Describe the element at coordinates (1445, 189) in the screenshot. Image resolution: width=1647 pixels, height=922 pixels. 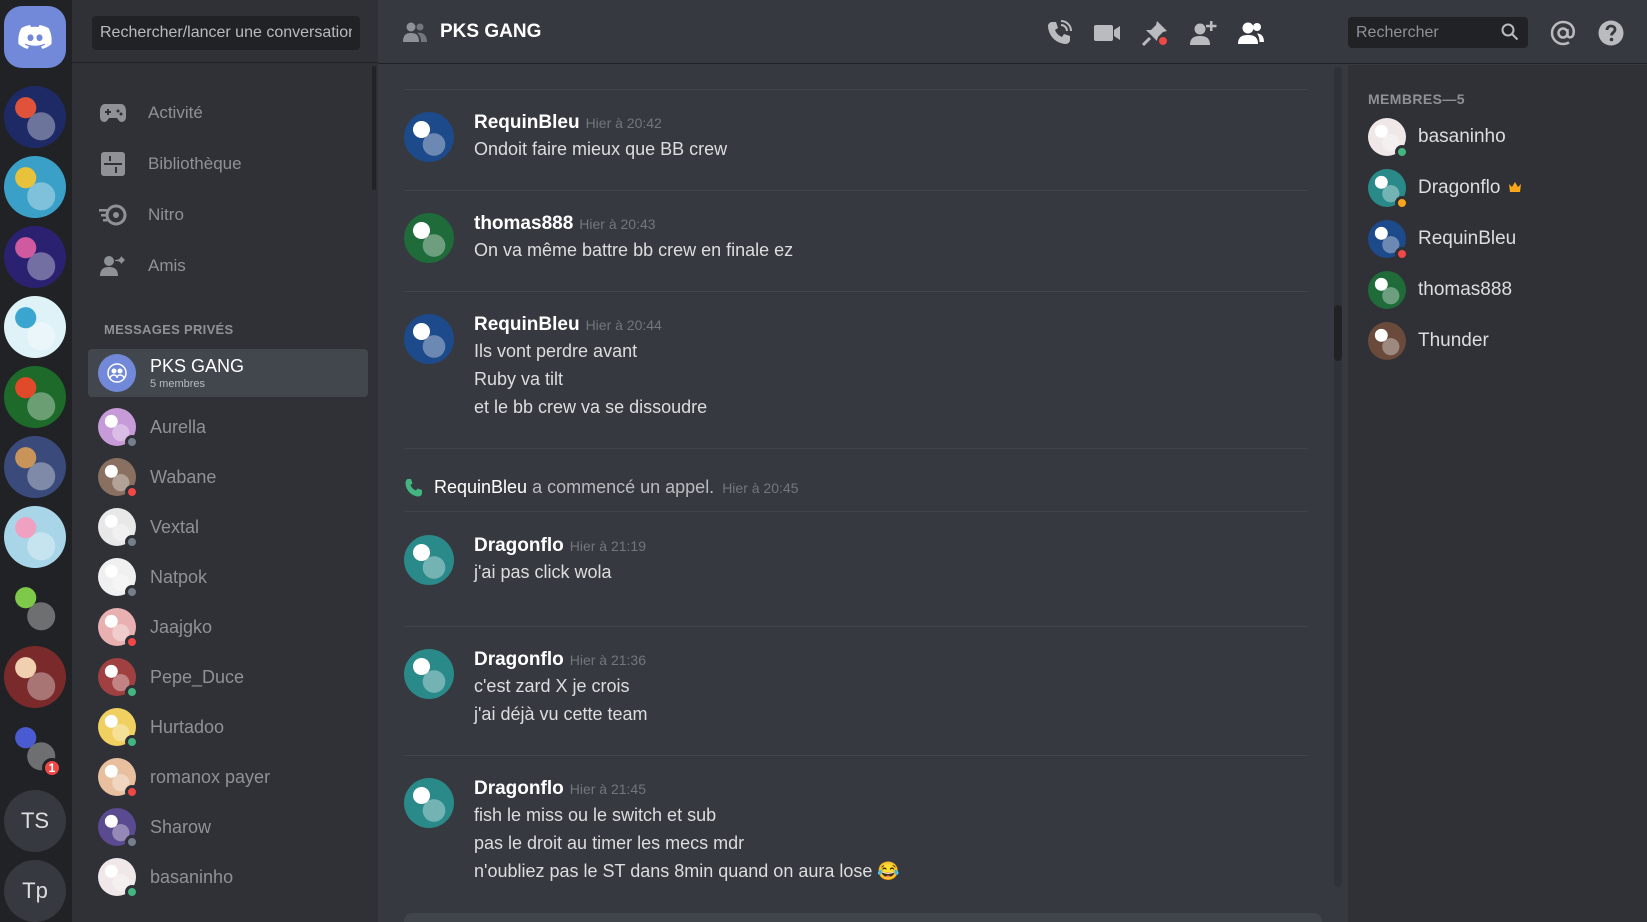
I see `member-dragonflo: Dragonflo` at that location.